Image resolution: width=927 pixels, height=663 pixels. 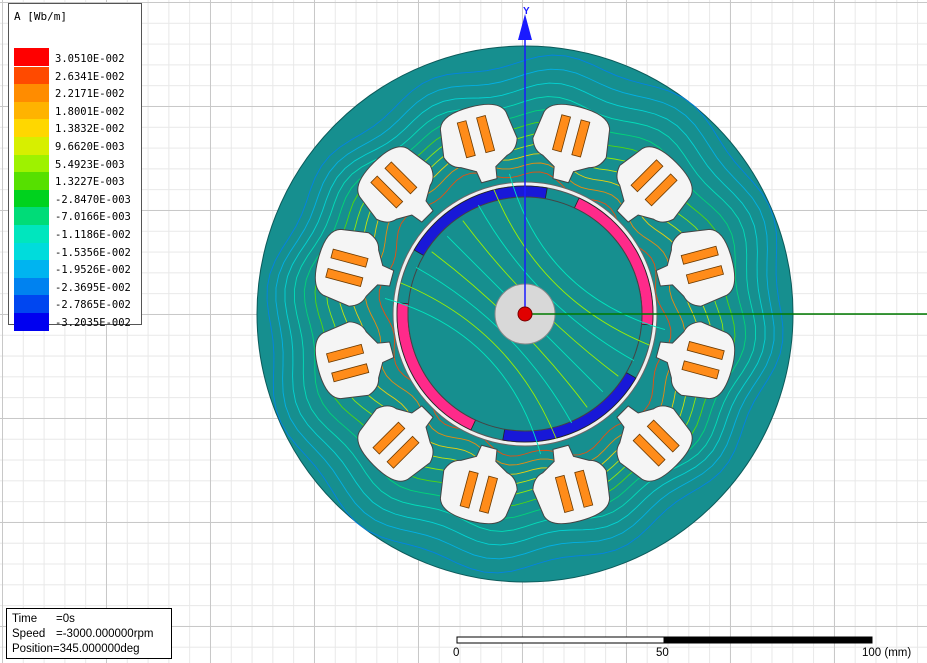 I want to click on legend-entry: 1.8001E-002, so click(x=77, y=110).